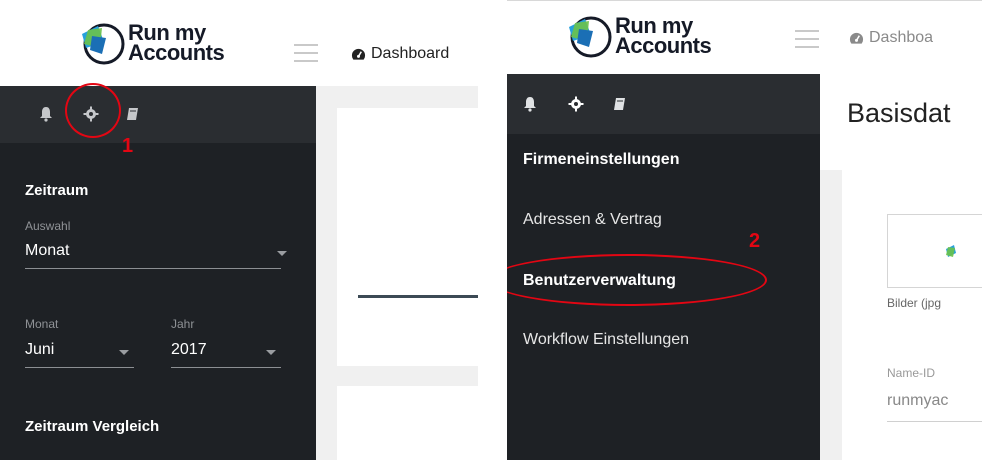 This screenshot has width=982, height=460. I want to click on image-upload-box, so click(934, 251).